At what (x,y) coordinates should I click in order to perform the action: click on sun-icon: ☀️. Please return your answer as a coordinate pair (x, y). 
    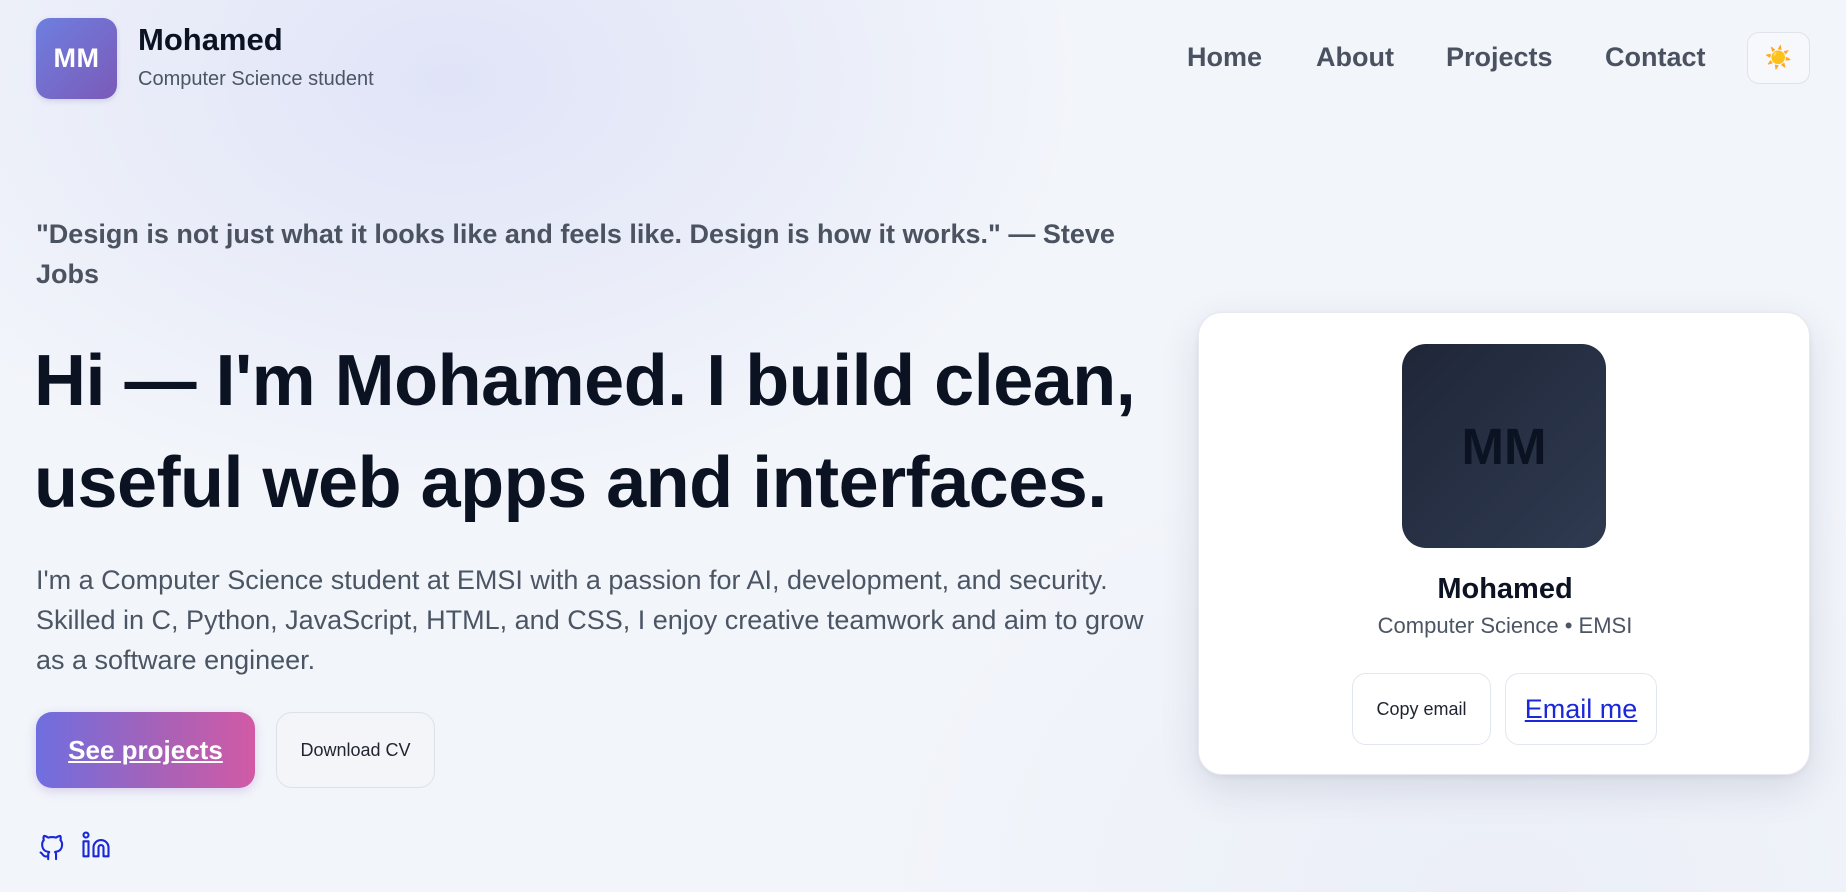
    Looking at the image, I should click on (1778, 57).